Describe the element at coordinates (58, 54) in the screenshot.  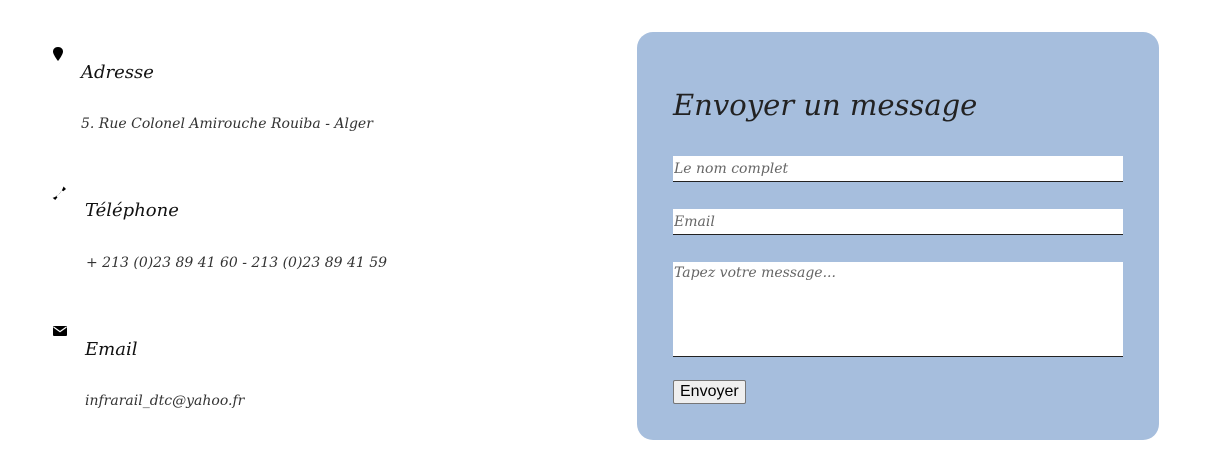
I see `map-marker-icon` at that location.